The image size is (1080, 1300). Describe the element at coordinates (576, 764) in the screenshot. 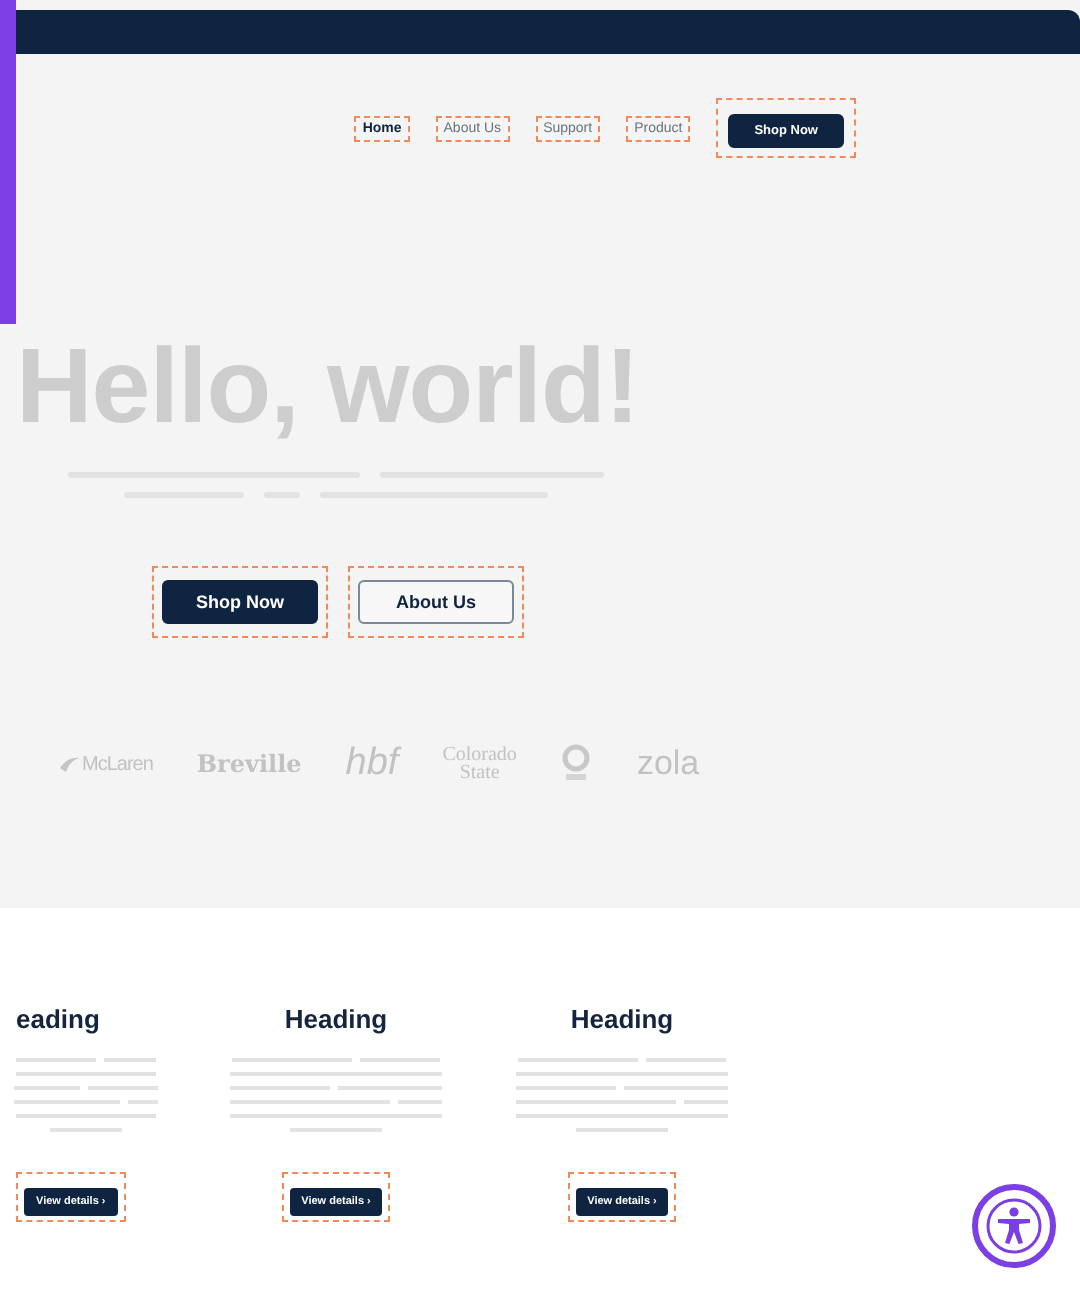

I see `ring-logo-icon` at that location.